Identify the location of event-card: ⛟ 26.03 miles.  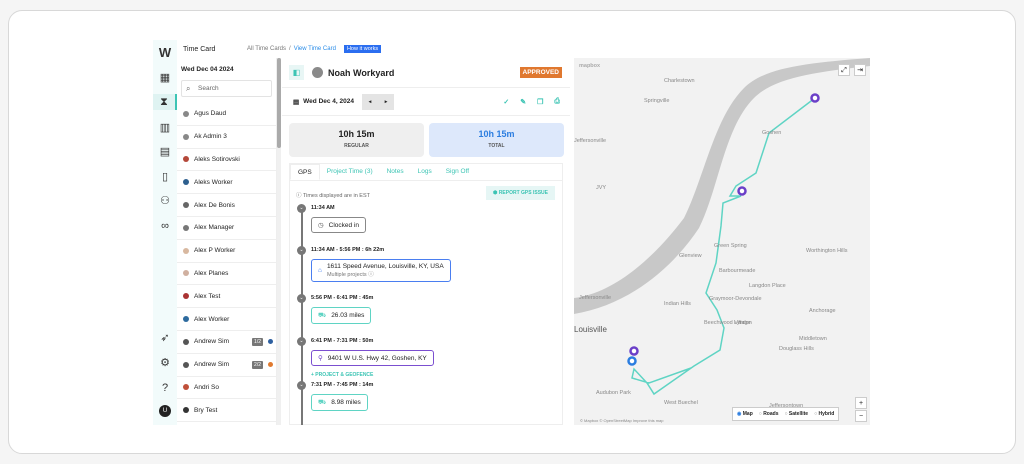
(341, 315).